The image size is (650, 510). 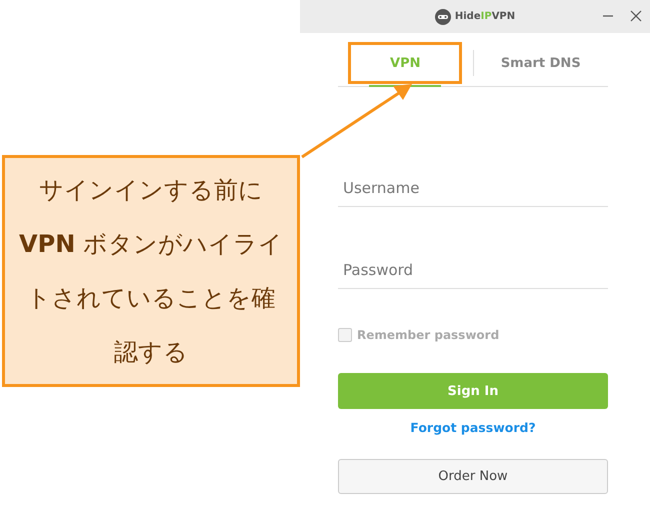 I want to click on order-now-button: Order Now, so click(x=473, y=476).